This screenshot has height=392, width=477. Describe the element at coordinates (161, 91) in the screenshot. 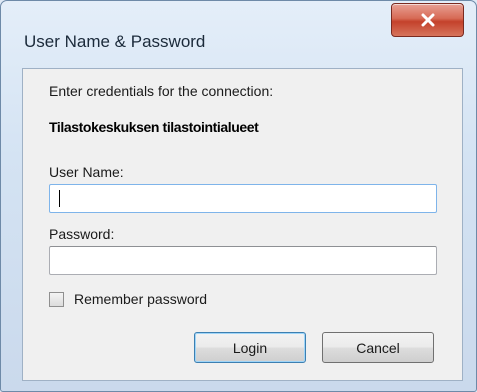

I see `prompt-text: Enter credentials for the connection:` at that location.